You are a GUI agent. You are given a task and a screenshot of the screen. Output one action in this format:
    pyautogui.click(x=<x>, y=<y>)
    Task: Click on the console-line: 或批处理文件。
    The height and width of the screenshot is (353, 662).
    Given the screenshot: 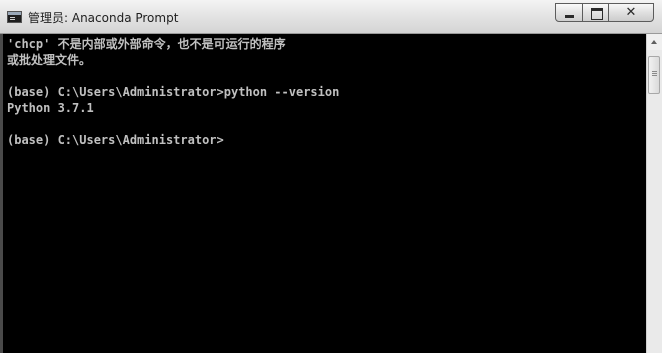 What is the action you would take?
    pyautogui.click(x=49, y=60)
    